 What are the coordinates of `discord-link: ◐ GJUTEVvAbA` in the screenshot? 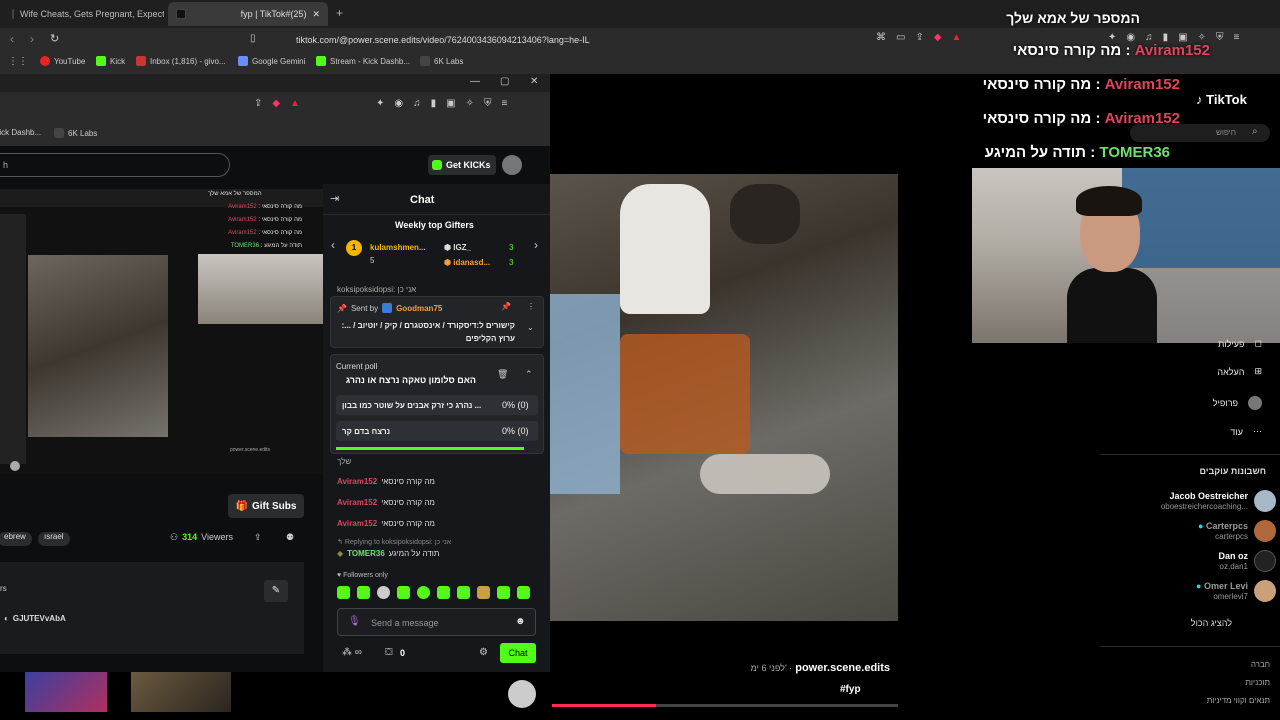 It's located at (35, 618).